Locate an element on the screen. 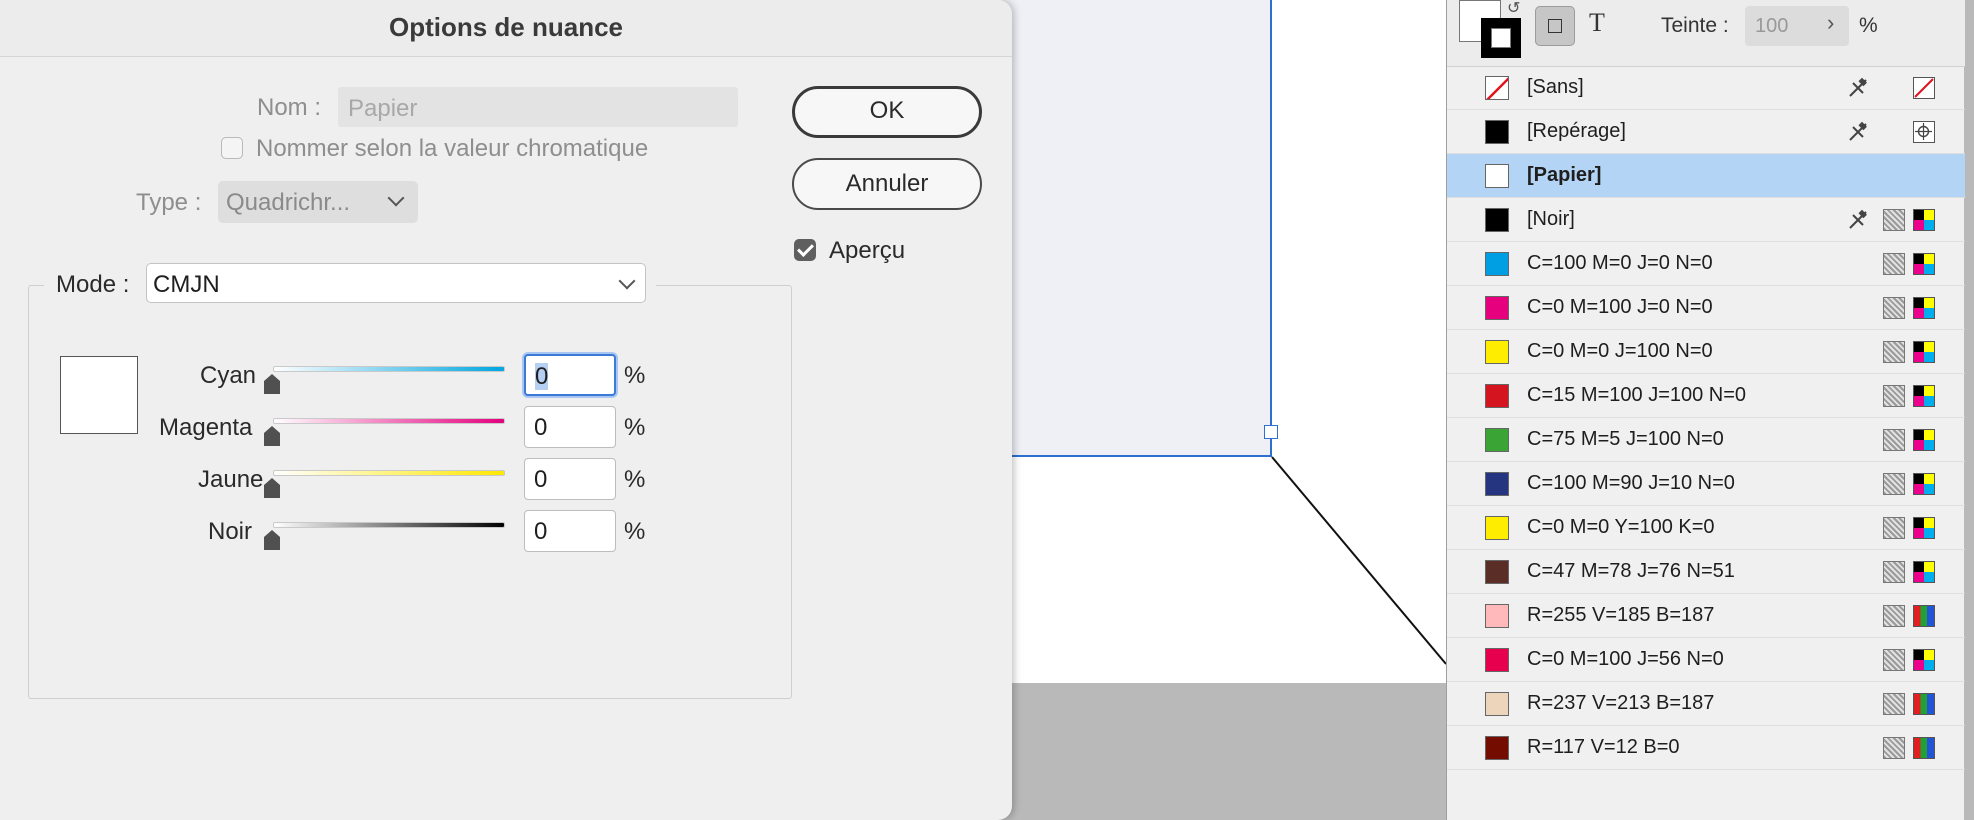  magenta-unit: % is located at coordinates (635, 427).